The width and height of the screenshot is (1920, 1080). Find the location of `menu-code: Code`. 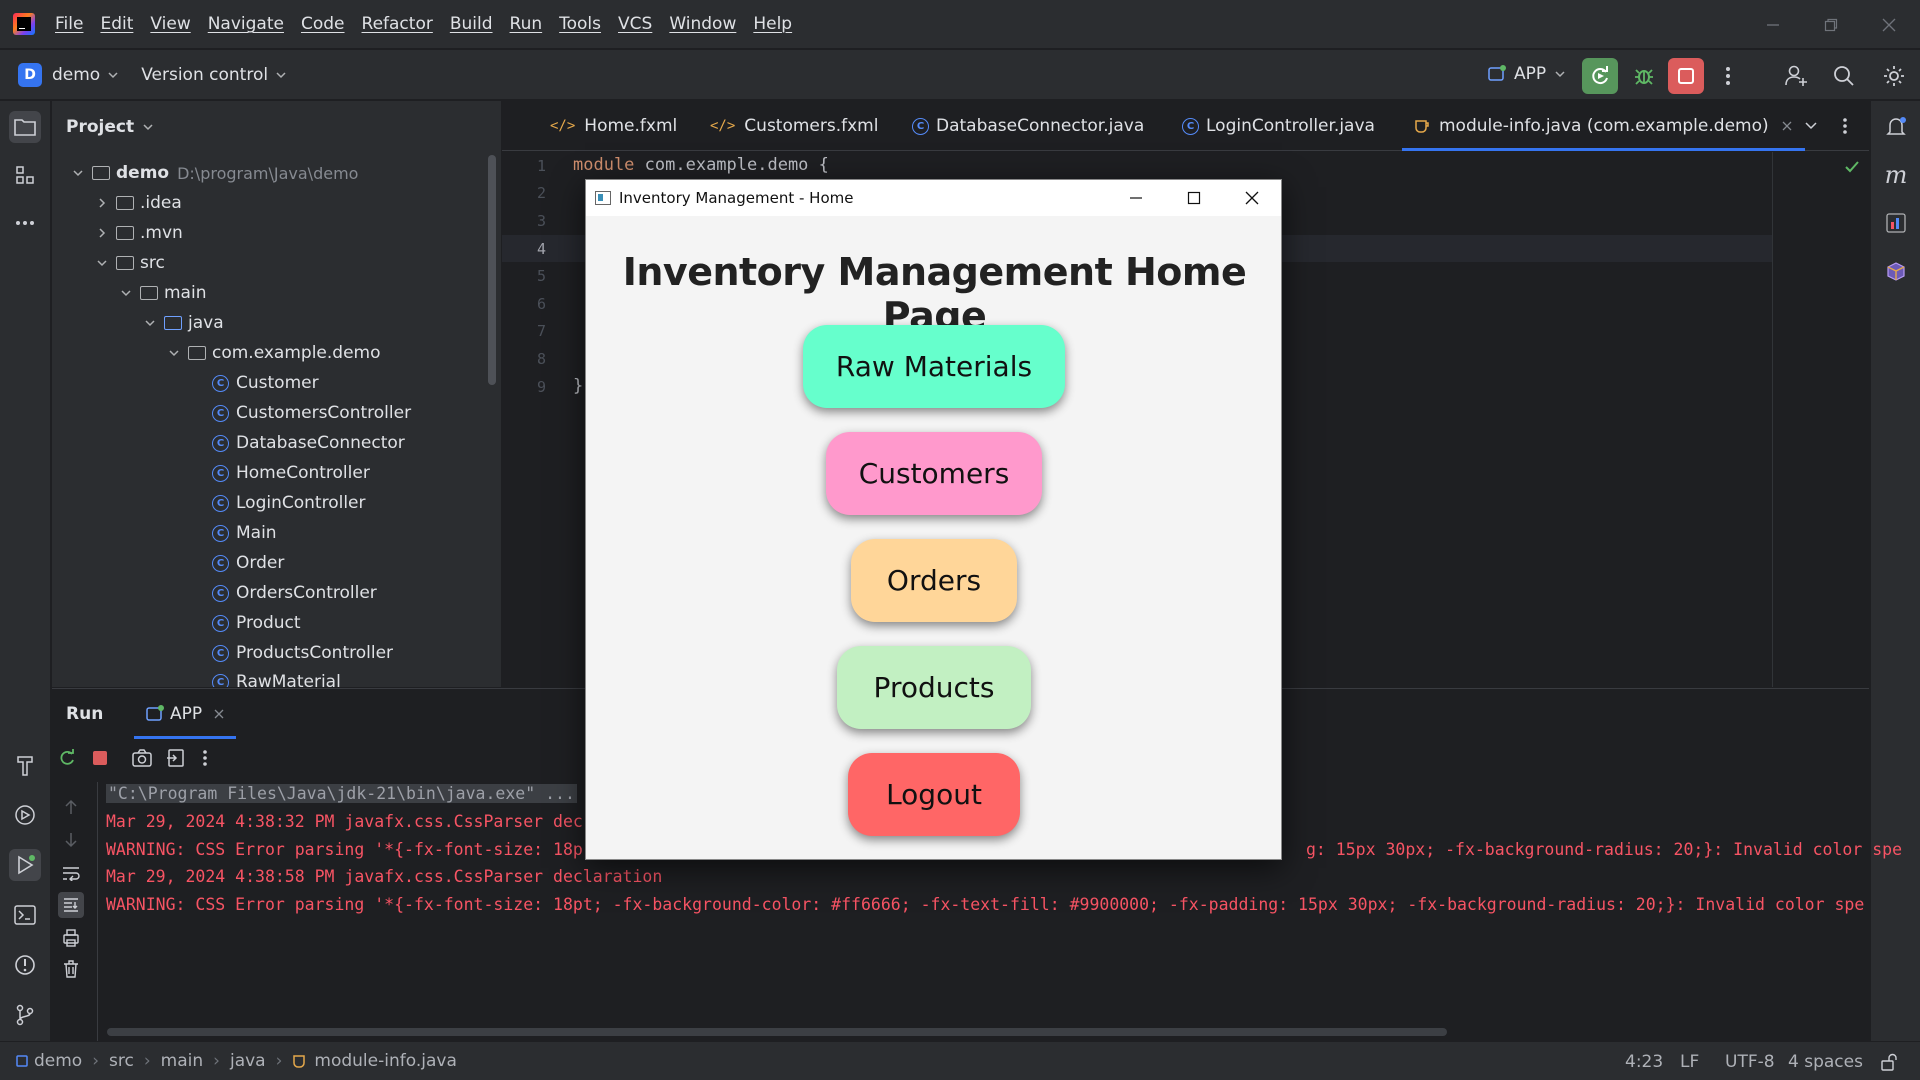

menu-code: Code is located at coordinates (323, 24).